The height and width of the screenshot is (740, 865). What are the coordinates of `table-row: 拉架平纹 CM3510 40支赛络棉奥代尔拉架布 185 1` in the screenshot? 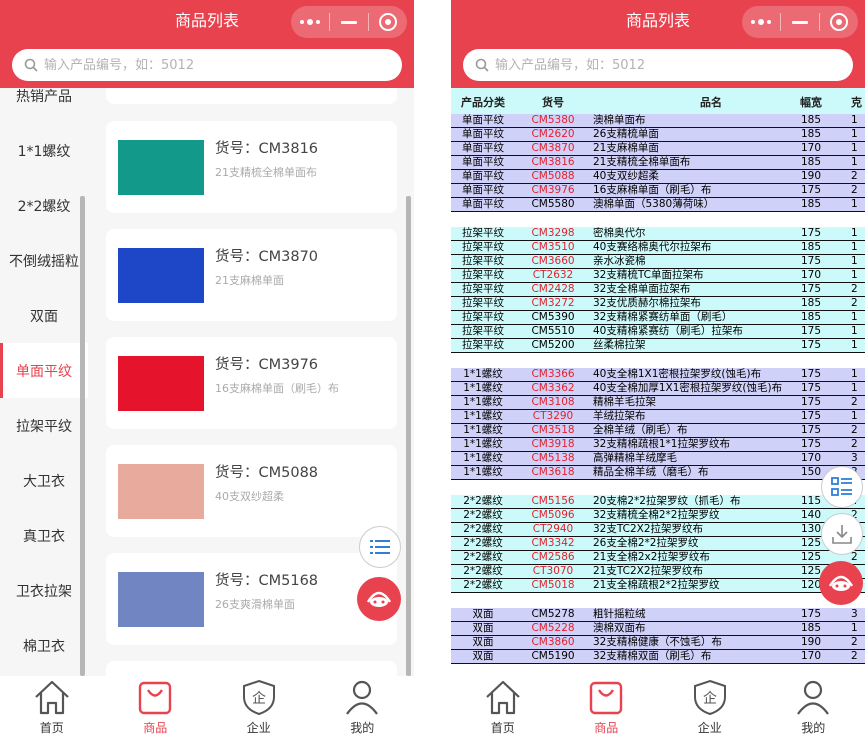 It's located at (658, 248).